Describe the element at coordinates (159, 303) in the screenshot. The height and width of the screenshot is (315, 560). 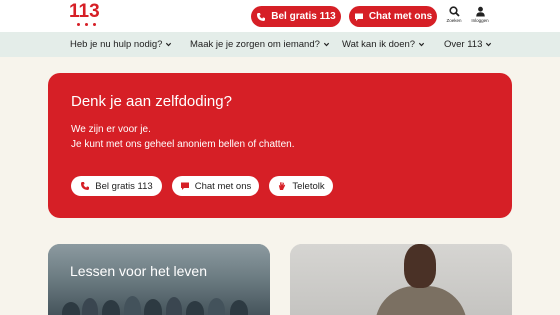
I see `crowd-photo` at that location.